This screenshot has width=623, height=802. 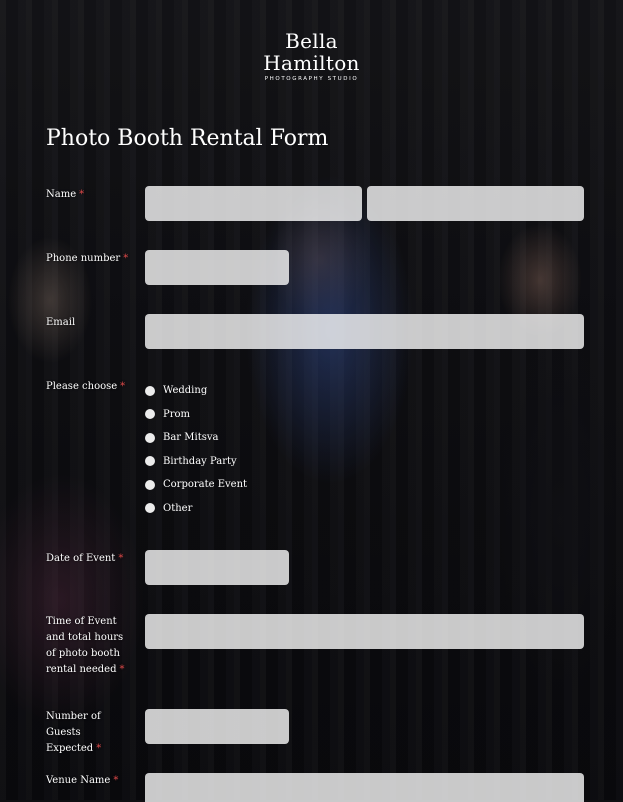 I want to click on radio-option-birthday-party: Birthday Party, so click(x=196, y=462).